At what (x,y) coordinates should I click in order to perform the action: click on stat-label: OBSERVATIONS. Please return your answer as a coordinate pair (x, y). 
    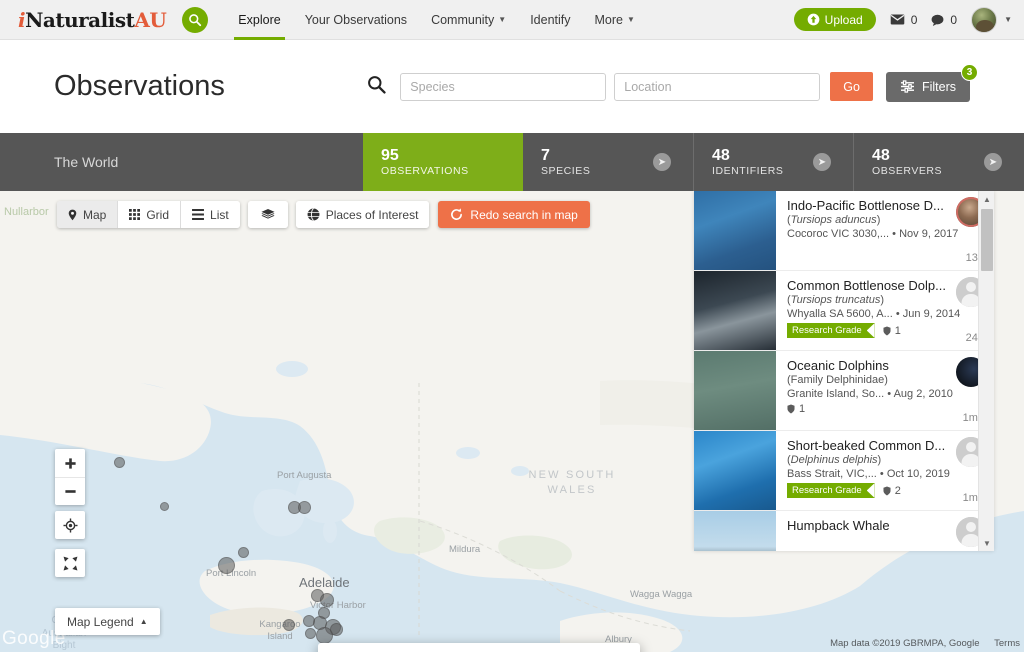
    Looking at the image, I should click on (425, 171).